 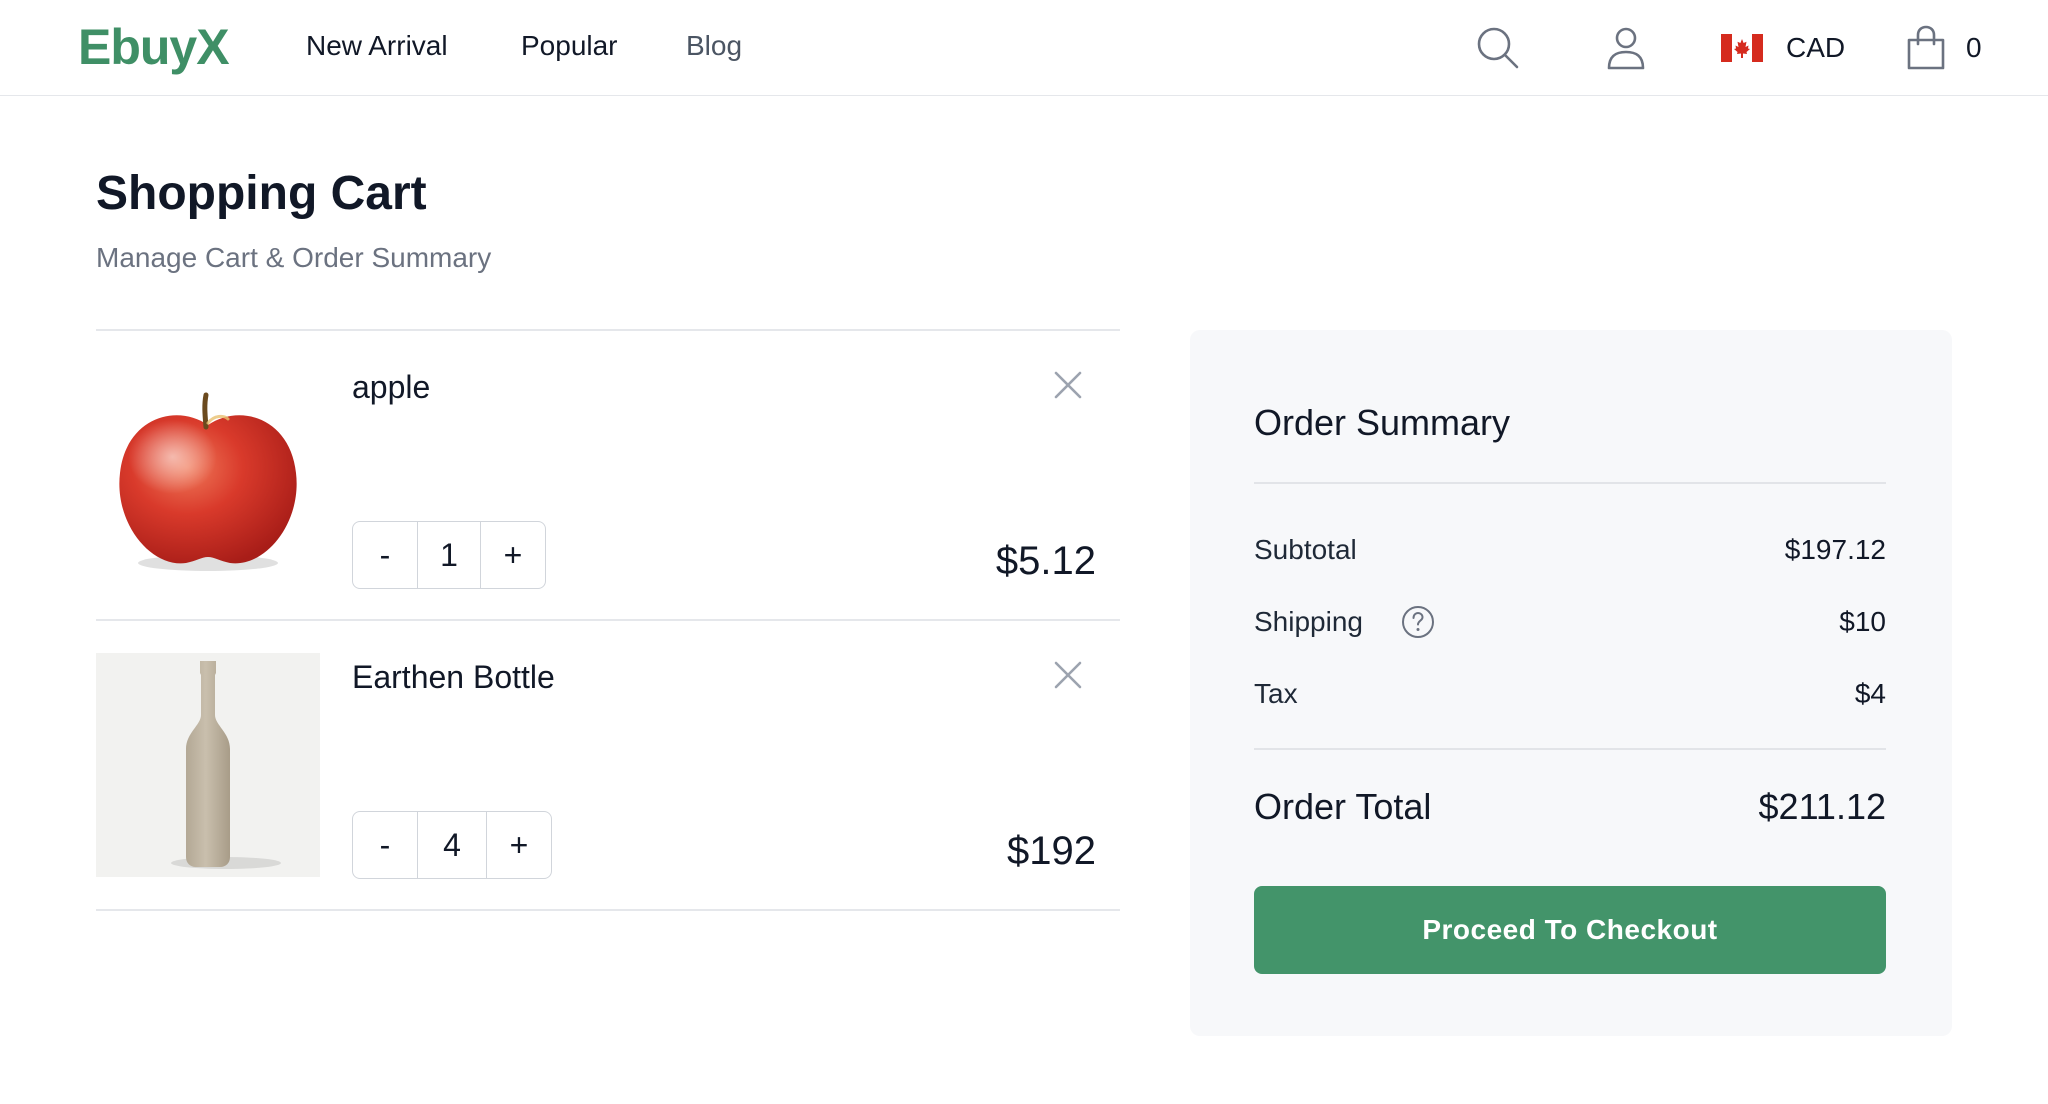 I want to click on apple-image, so click(x=208, y=475).